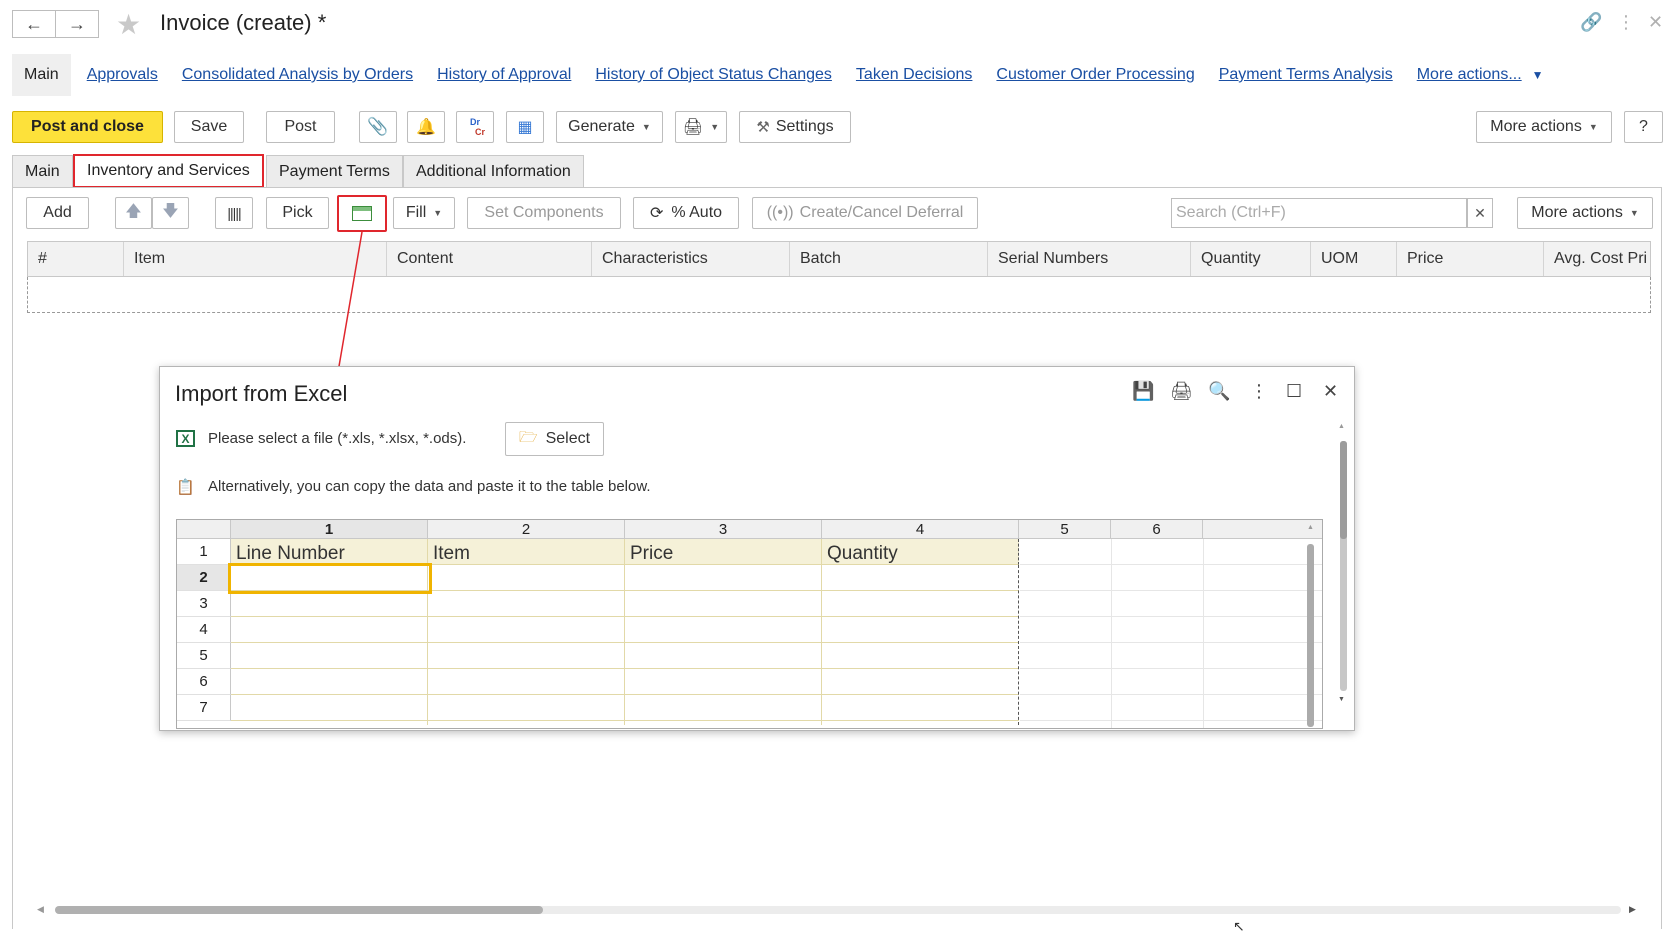  What do you see at coordinates (204, 682) in the screenshot?
I see `sheet-row-header: 6` at bounding box center [204, 682].